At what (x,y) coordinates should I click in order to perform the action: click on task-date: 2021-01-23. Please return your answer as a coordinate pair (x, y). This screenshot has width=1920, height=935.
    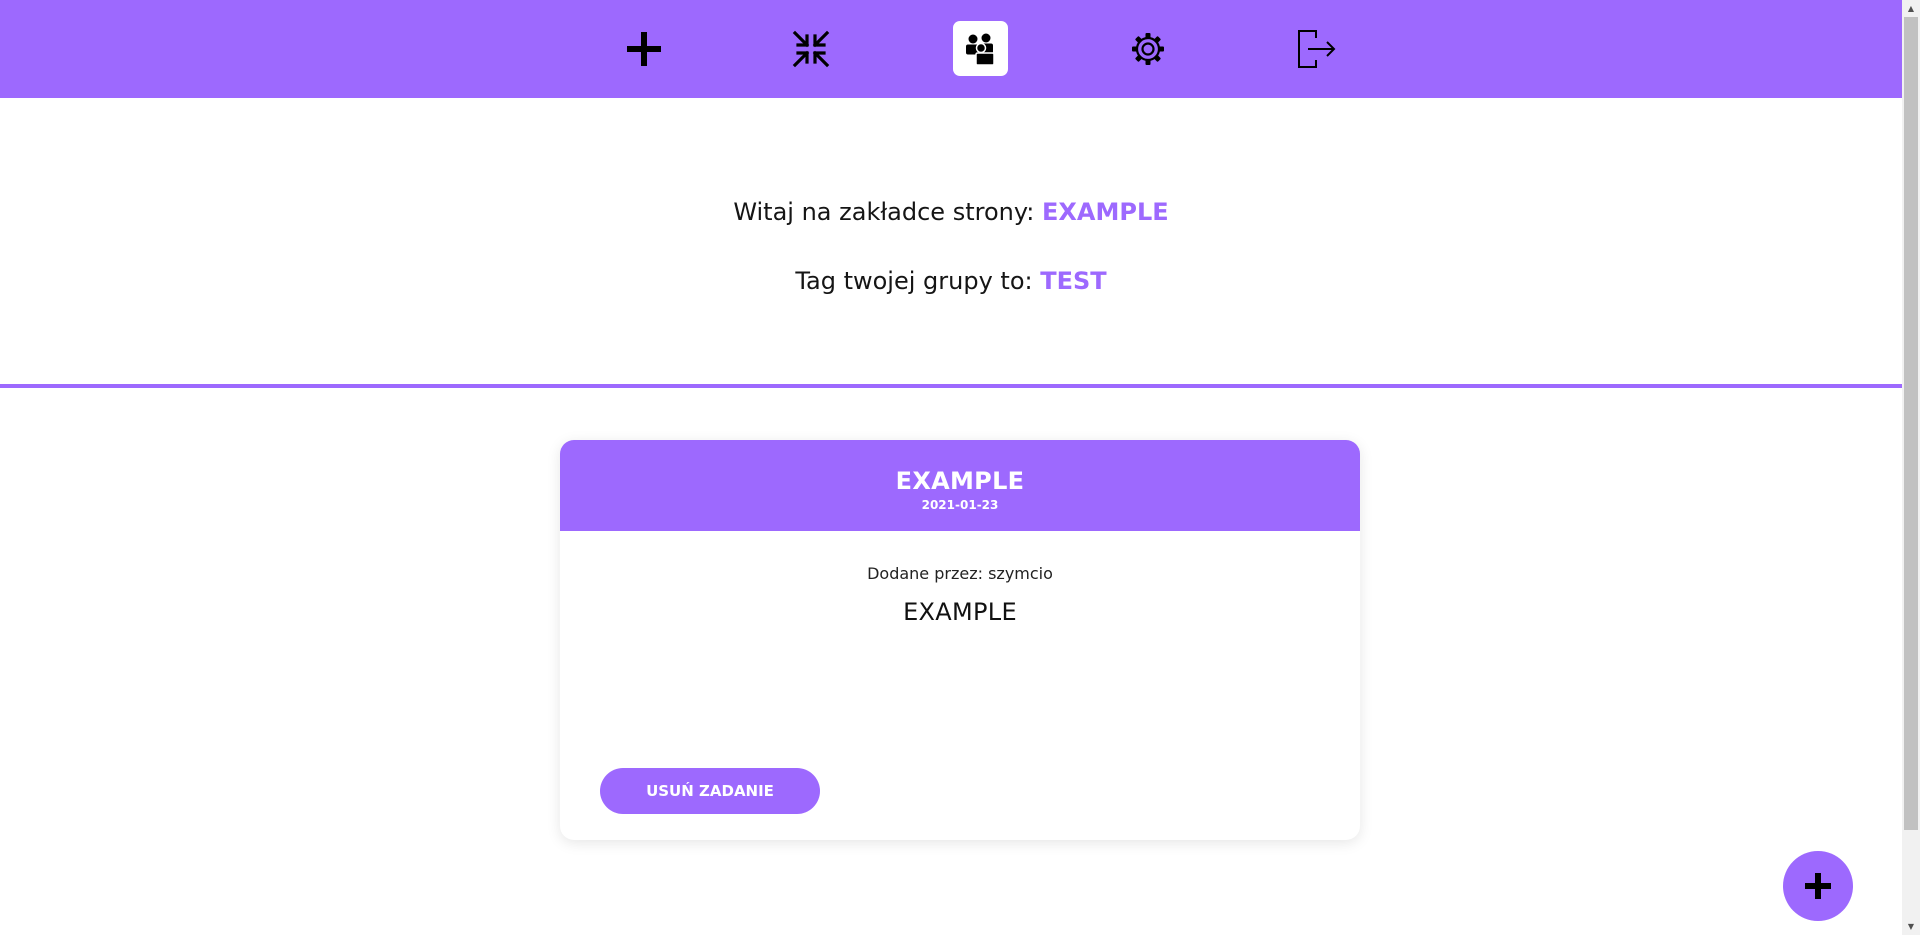
    Looking at the image, I should click on (960, 505).